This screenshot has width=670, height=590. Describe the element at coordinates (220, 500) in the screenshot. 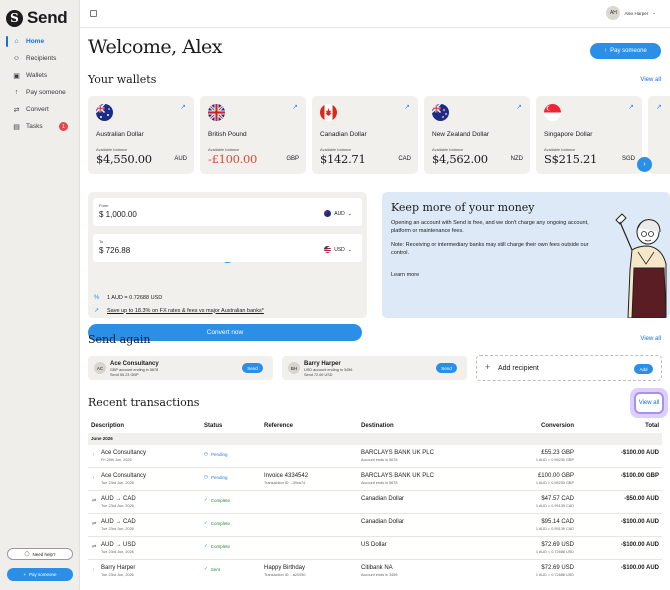

I see `status-text: Complete` at that location.